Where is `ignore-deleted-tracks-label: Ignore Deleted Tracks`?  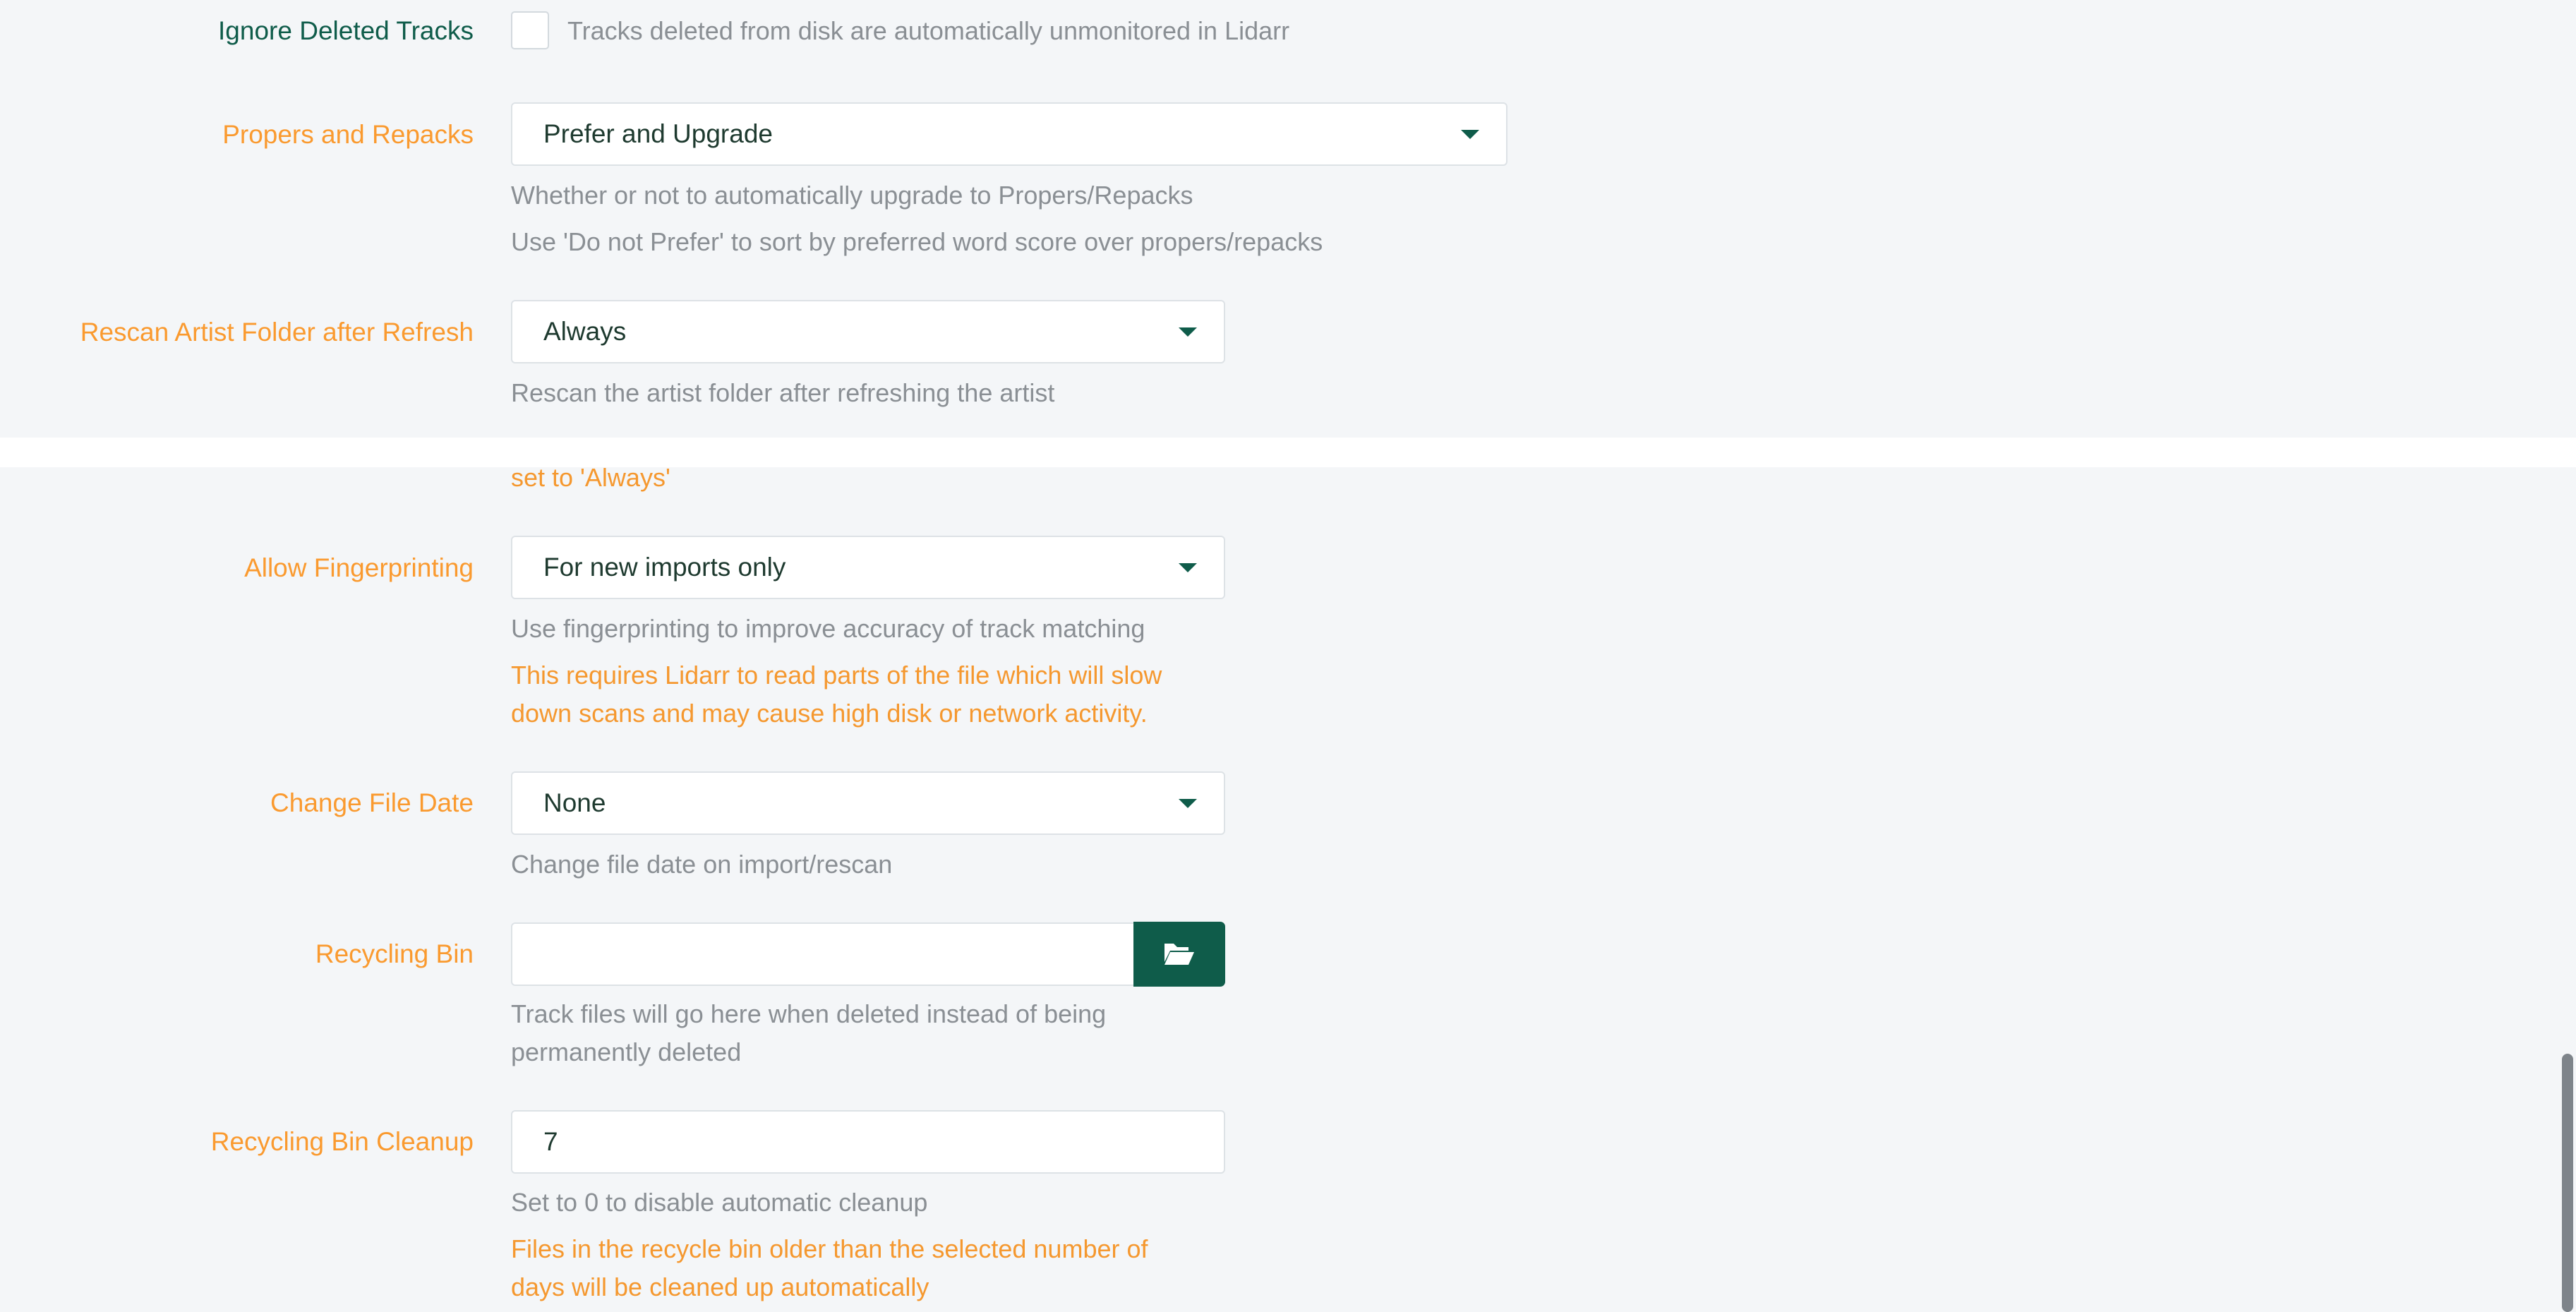
ignore-deleted-tracks-label: Ignore Deleted Tracks is located at coordinates (346, 31).